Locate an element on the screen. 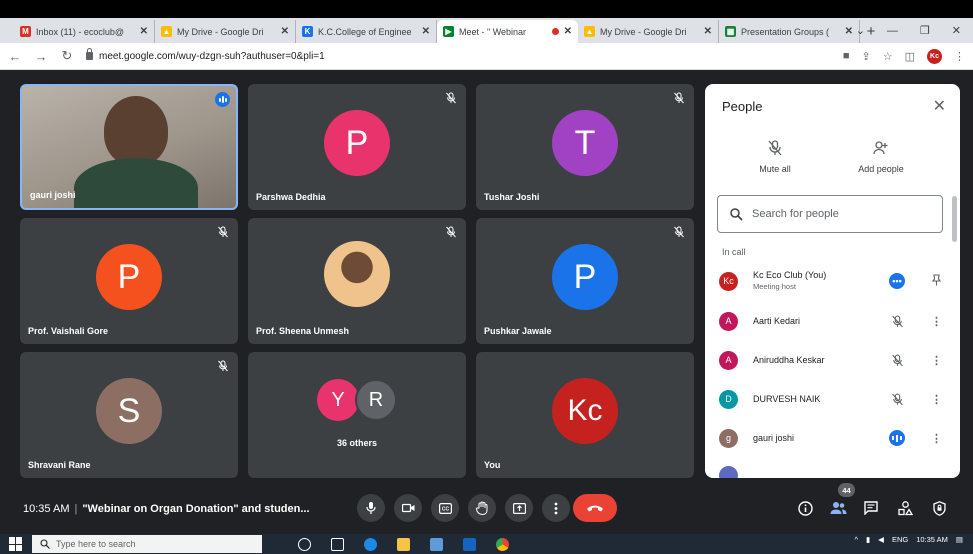  info-icon is located at coordinates (805, 508).